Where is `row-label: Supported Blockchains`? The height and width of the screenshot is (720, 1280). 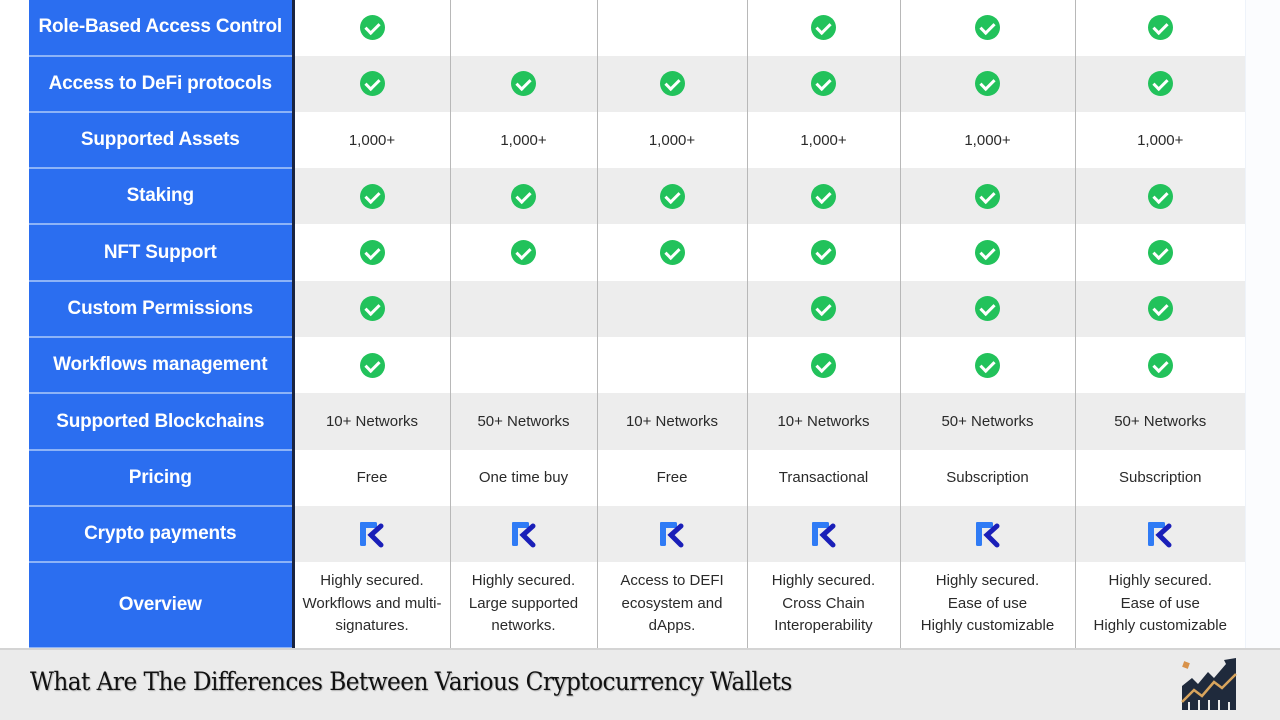 row-label: Supported Blockchains is located at coordinates (162, 422).